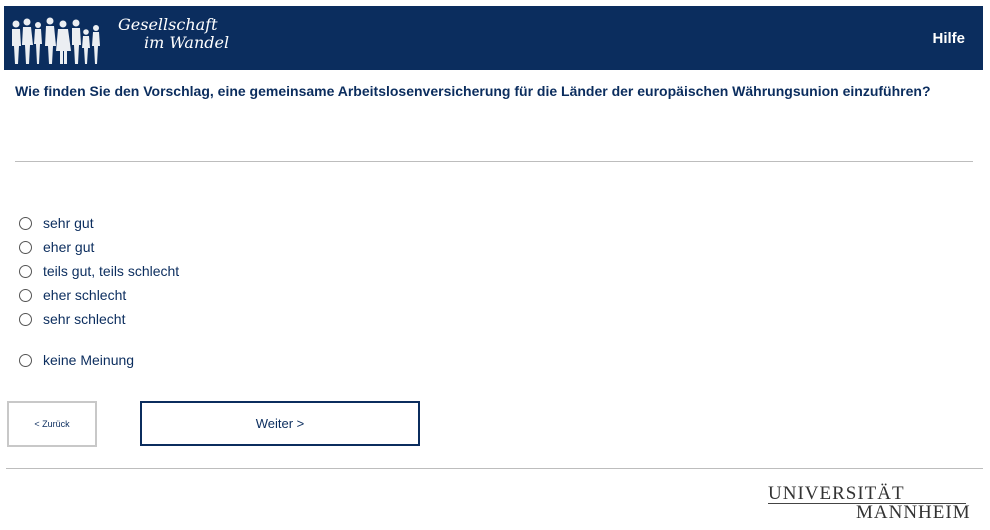 The width and height of the screenshot is (990, 530). Describe the element at coordinates (56, 40) in the screenshot. I see `people-silhouettes-icon` at that location.